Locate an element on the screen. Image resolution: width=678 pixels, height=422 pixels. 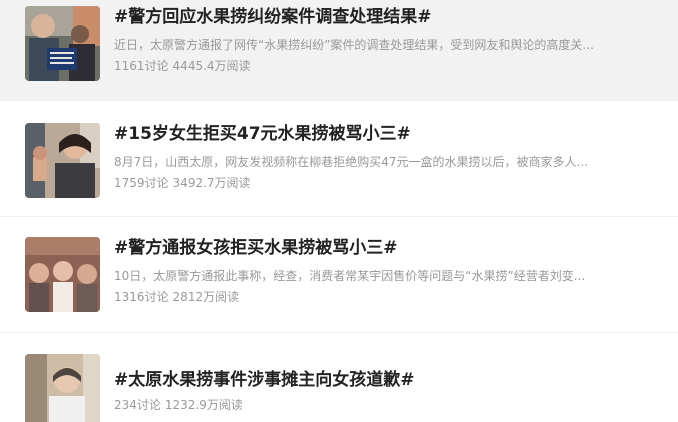
read-count: 4445.4万阅读 is located at coordinates (211, 66).